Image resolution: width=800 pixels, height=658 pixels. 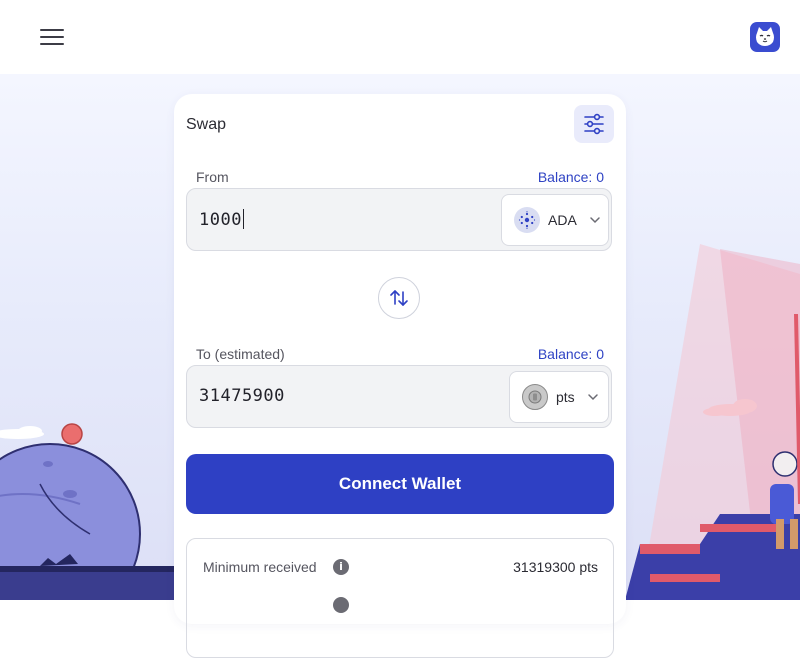 I want to click on to-balance: Balance: 0, so click(x=570, y=354).